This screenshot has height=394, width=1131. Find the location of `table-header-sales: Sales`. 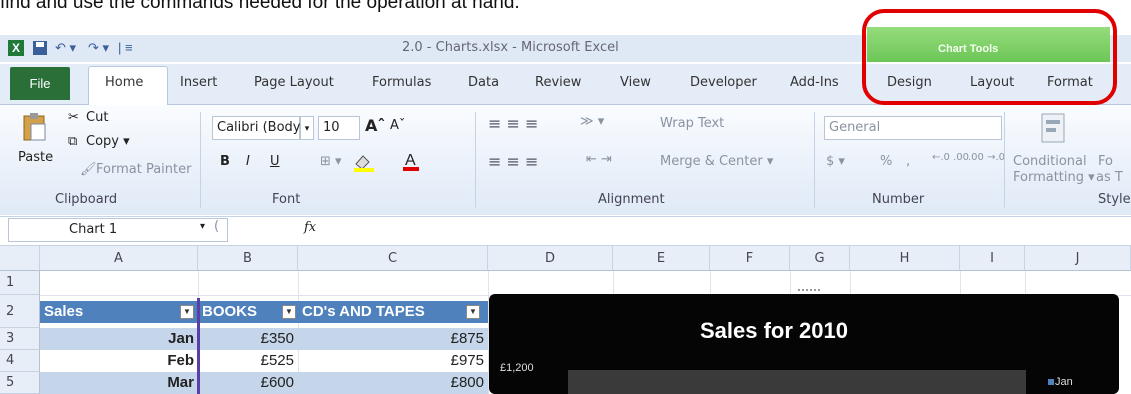

table-header-sales: Sales is located at coordinates (119, 312).